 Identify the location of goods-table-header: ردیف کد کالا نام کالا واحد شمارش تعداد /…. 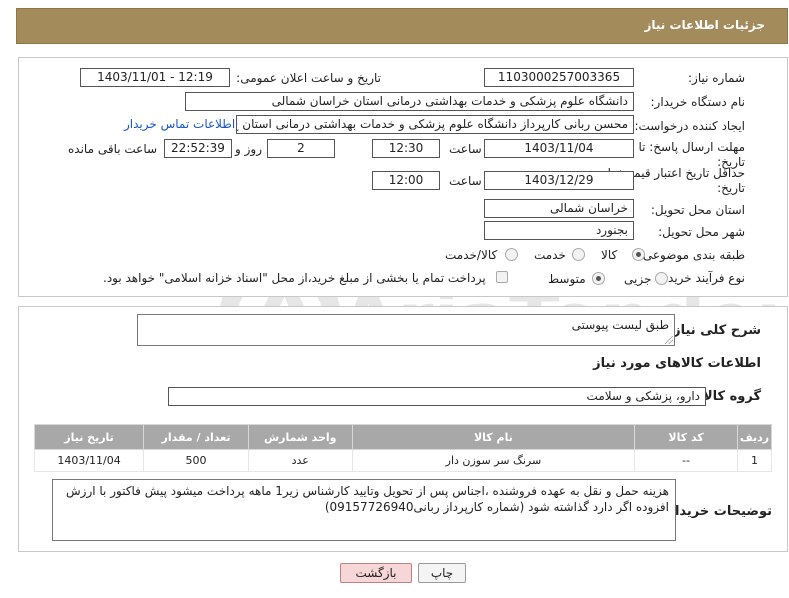
(403, 437).